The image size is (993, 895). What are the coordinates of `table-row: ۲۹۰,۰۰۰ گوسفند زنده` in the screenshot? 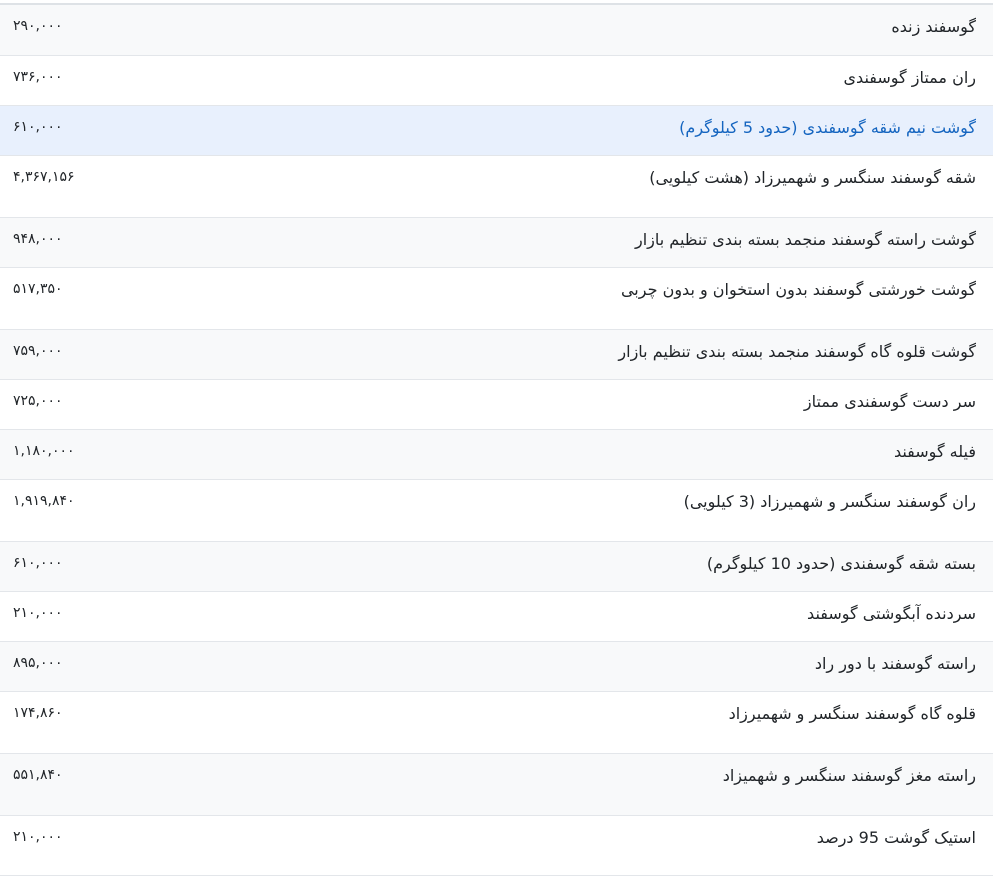 It's located at (496, 30).